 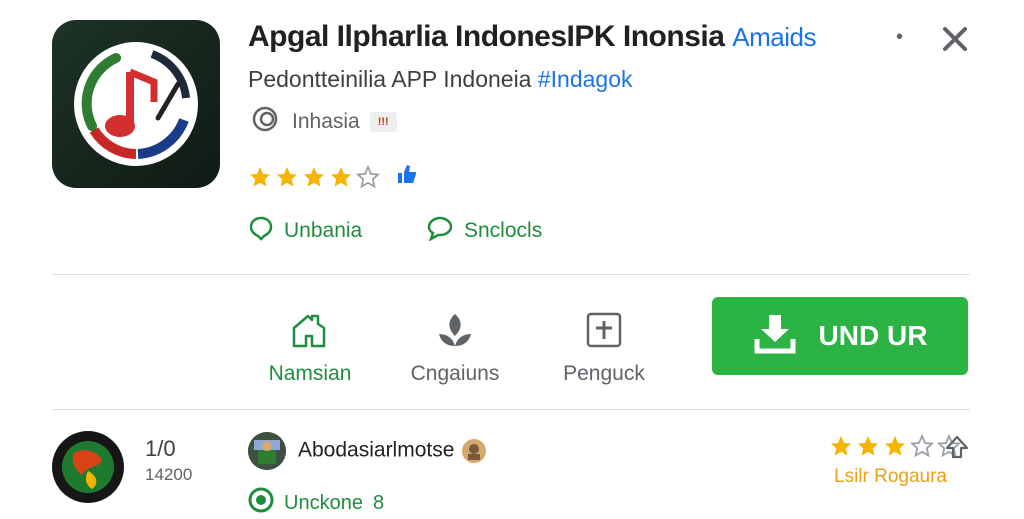 I want to click on review-upvote-icon, so click(x=957, y=449).